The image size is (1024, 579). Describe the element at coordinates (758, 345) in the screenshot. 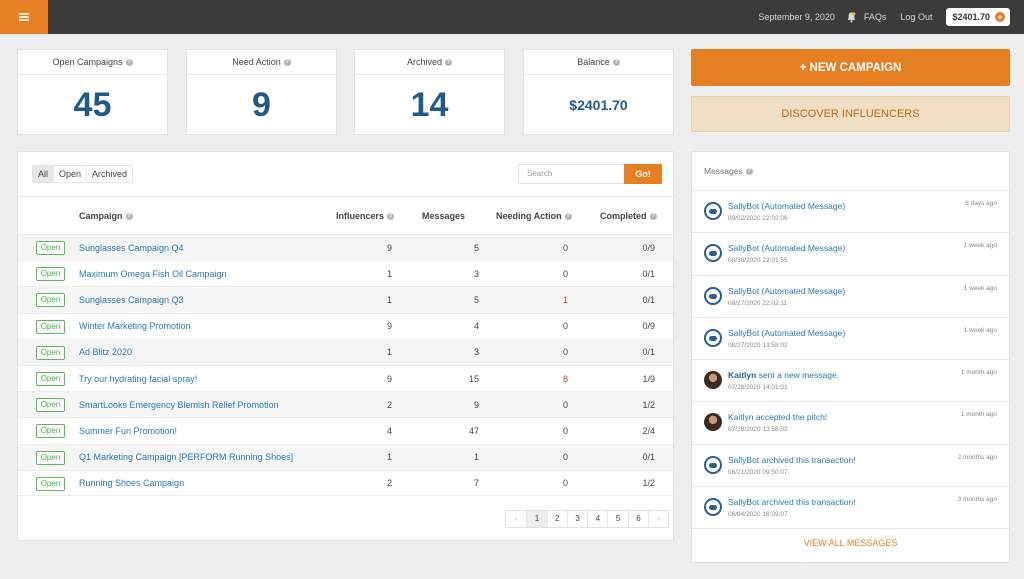

I see `message-date: 08/27/2020 13:58:02` at that location.